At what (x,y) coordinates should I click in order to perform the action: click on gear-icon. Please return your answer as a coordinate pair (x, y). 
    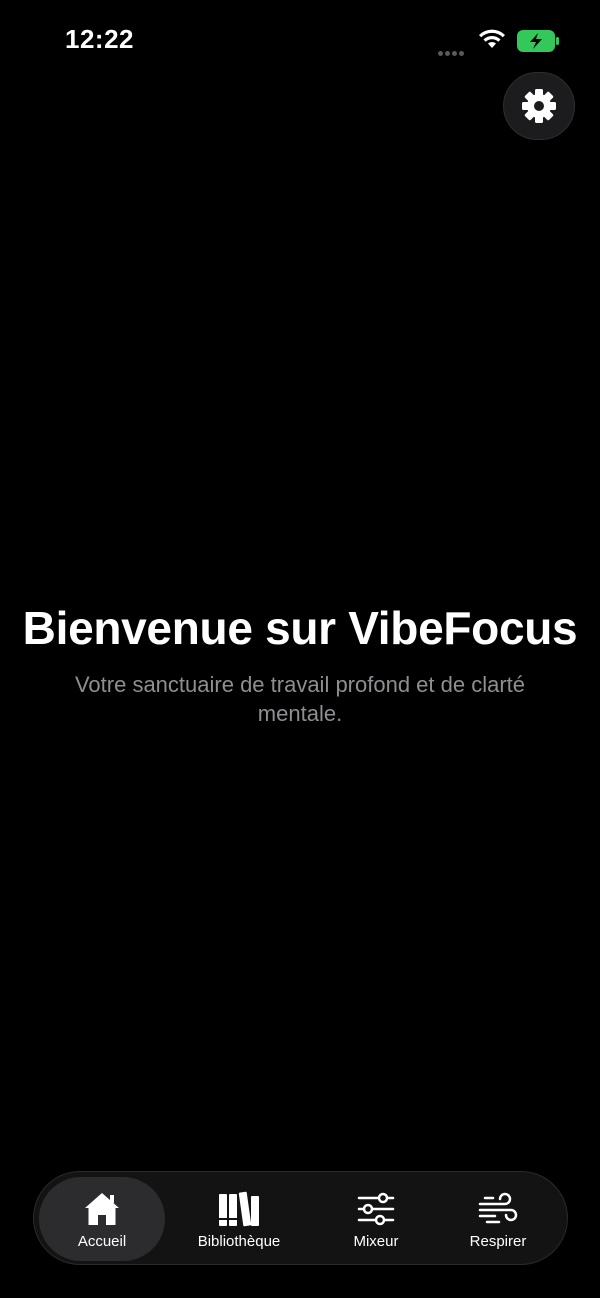
    Looking at the image, I should click on (539, 106).